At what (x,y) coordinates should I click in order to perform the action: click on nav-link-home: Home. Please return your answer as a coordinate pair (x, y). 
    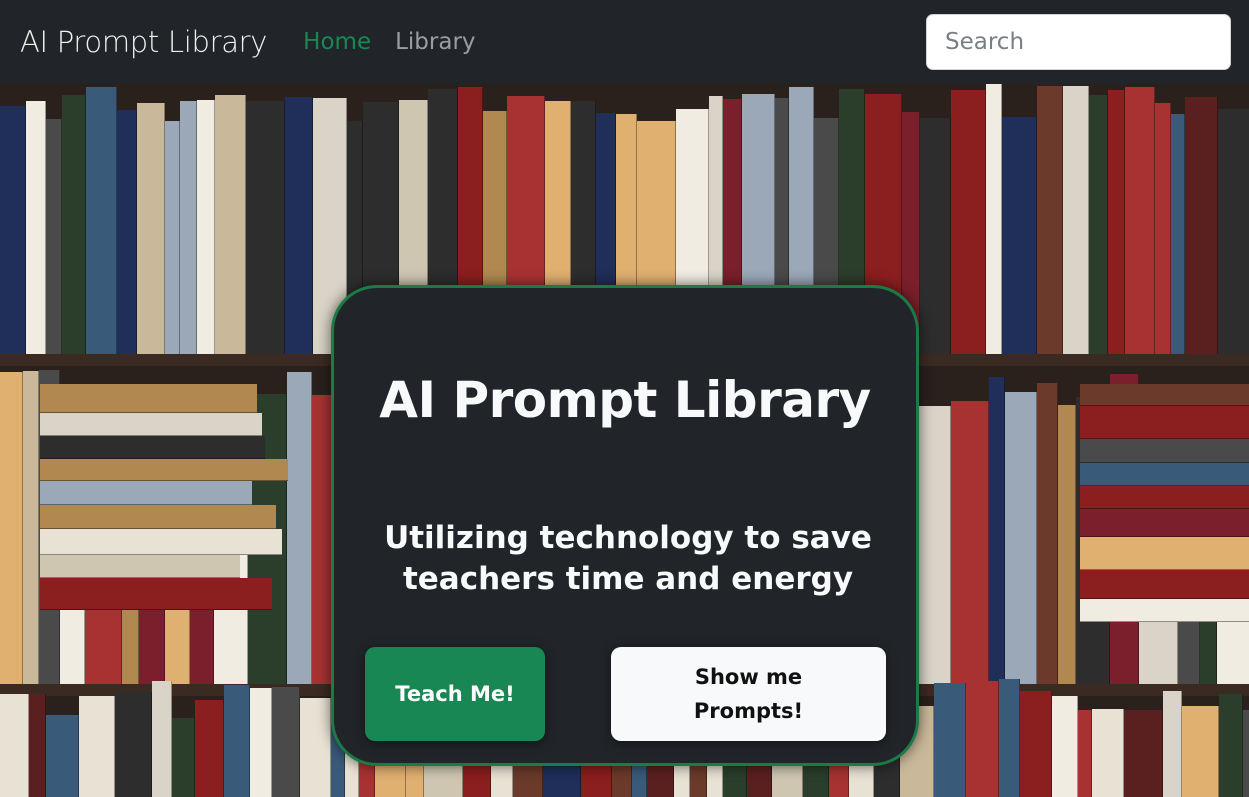
    Looking at the image, I should click on (337, 42).